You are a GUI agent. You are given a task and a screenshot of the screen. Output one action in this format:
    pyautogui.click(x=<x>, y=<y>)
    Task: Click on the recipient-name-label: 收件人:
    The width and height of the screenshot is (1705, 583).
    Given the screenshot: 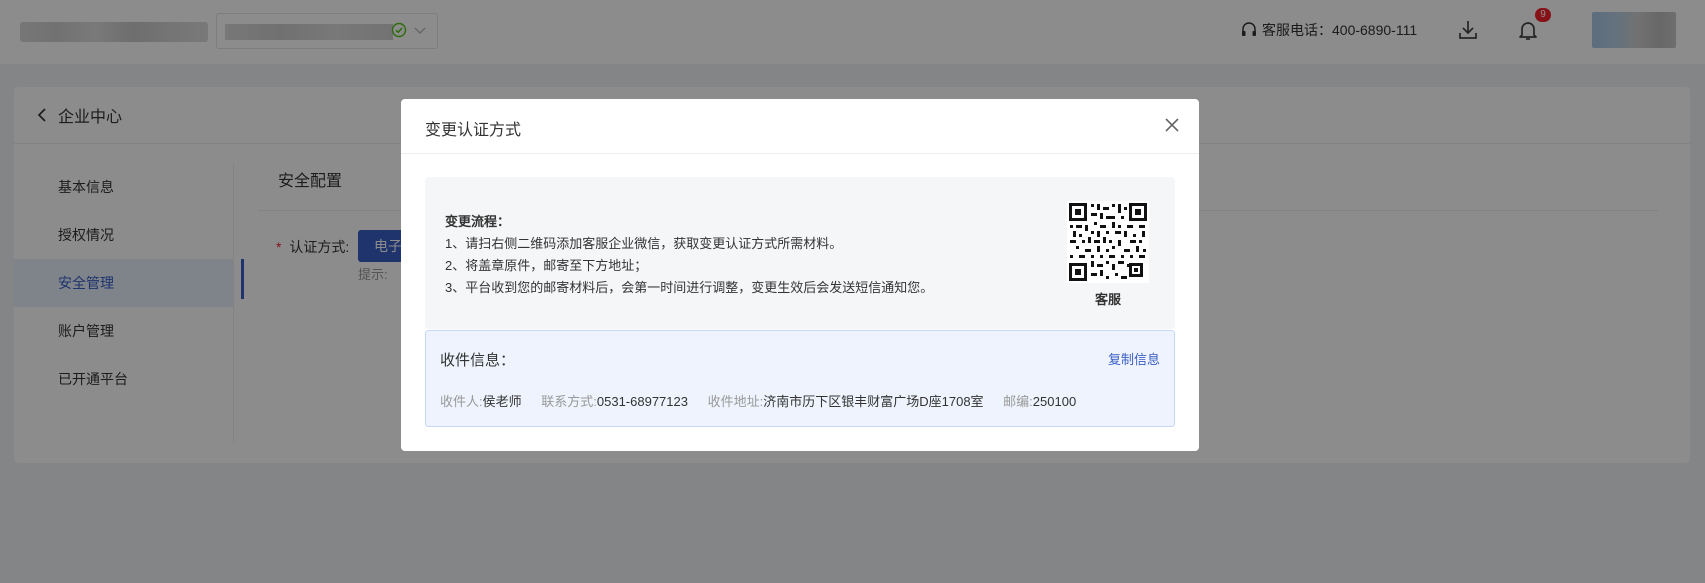 What is the action you would take?
    pyautogui.click(x=461, y=401)
    